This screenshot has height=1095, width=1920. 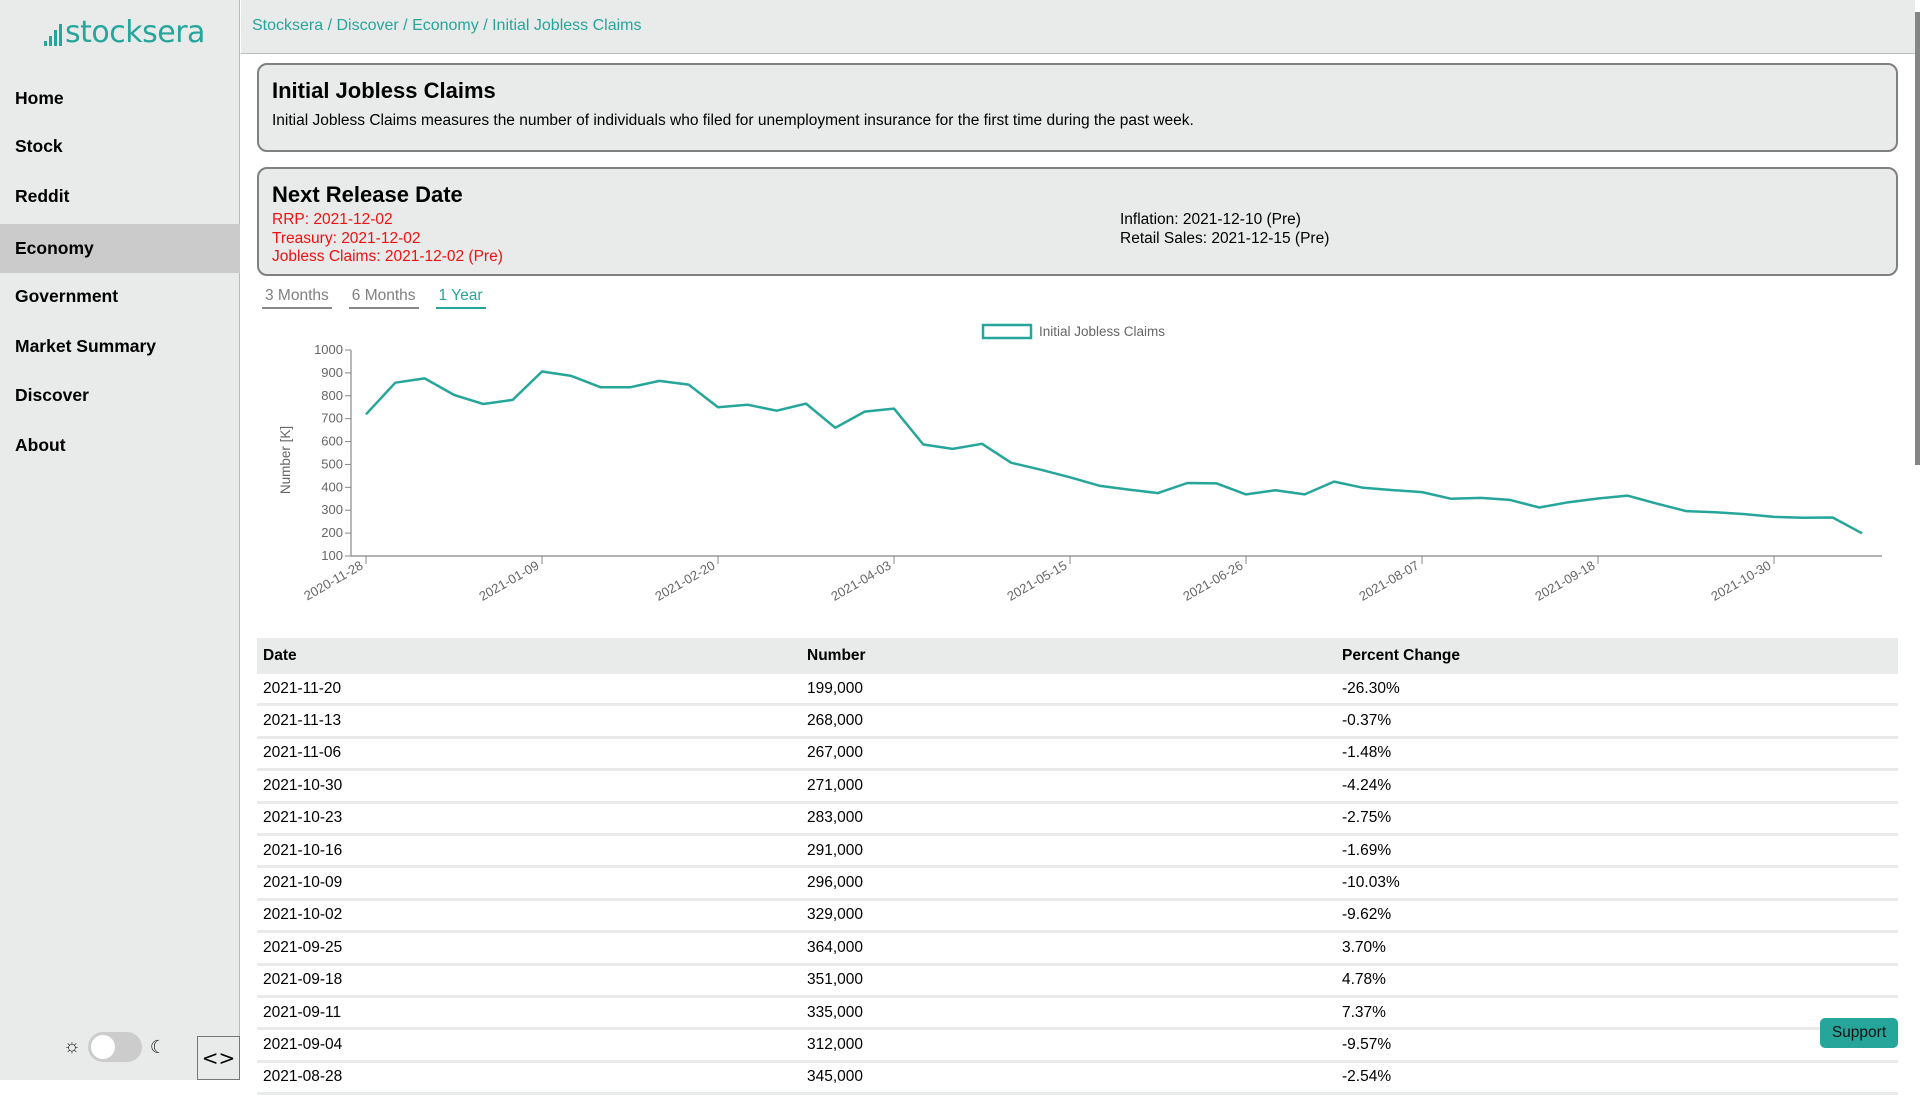 I want to click on tab-1-year: 1 Year, so click(x=460, y=298).